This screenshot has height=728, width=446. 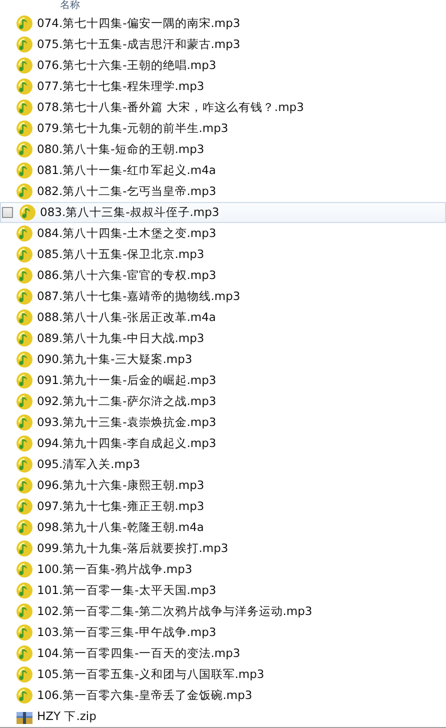 I want to click on file-row: 099.第九十九集-落后就要挨打.mp3, so click(x=223, y=548).